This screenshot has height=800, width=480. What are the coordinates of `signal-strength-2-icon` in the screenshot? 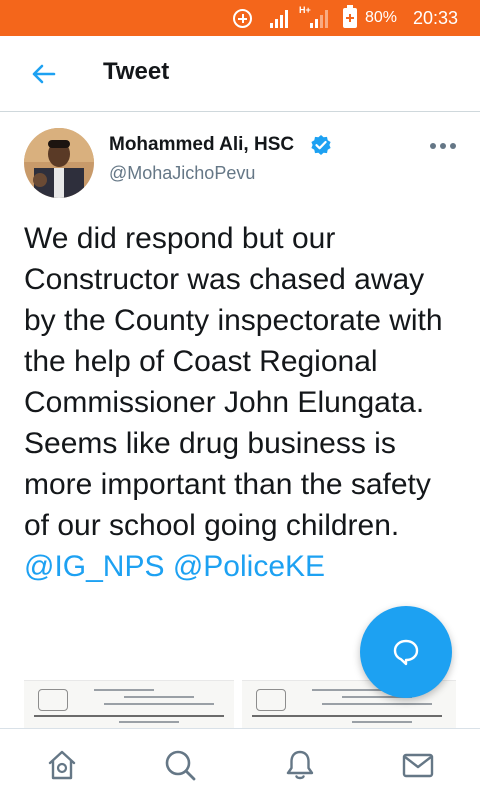 It's located at (321, 19).